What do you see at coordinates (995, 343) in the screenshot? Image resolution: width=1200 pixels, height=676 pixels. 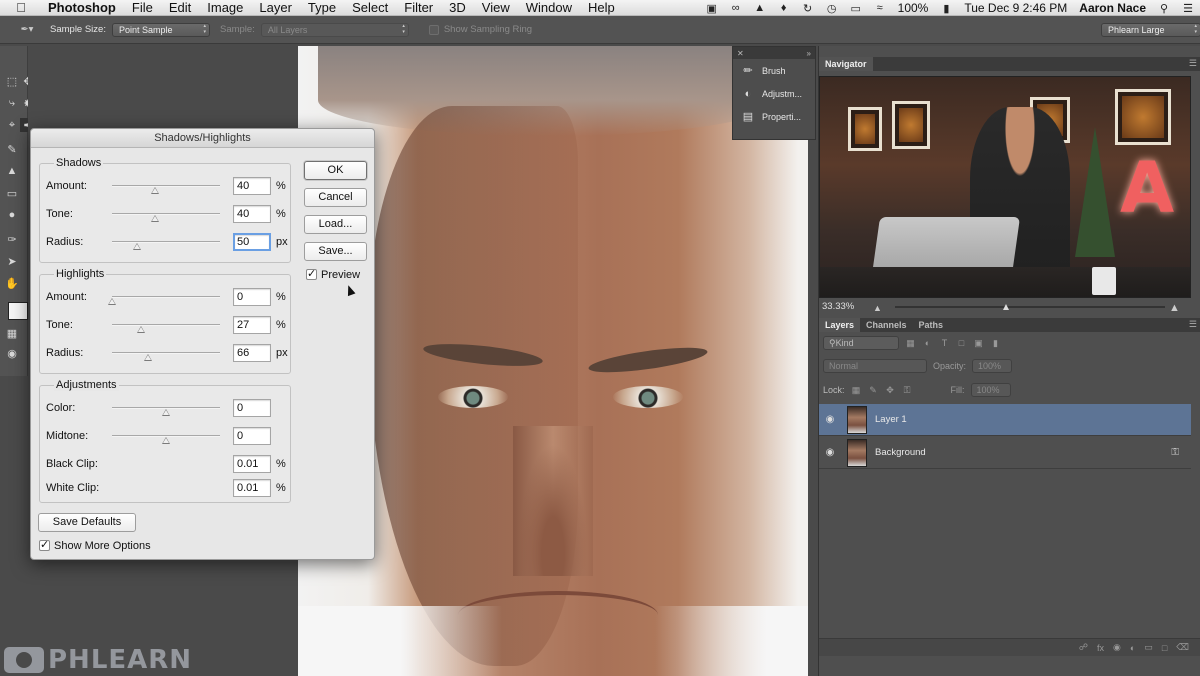 I see `filter-toggle-icon: ▮` at bounding box center [995, 343].